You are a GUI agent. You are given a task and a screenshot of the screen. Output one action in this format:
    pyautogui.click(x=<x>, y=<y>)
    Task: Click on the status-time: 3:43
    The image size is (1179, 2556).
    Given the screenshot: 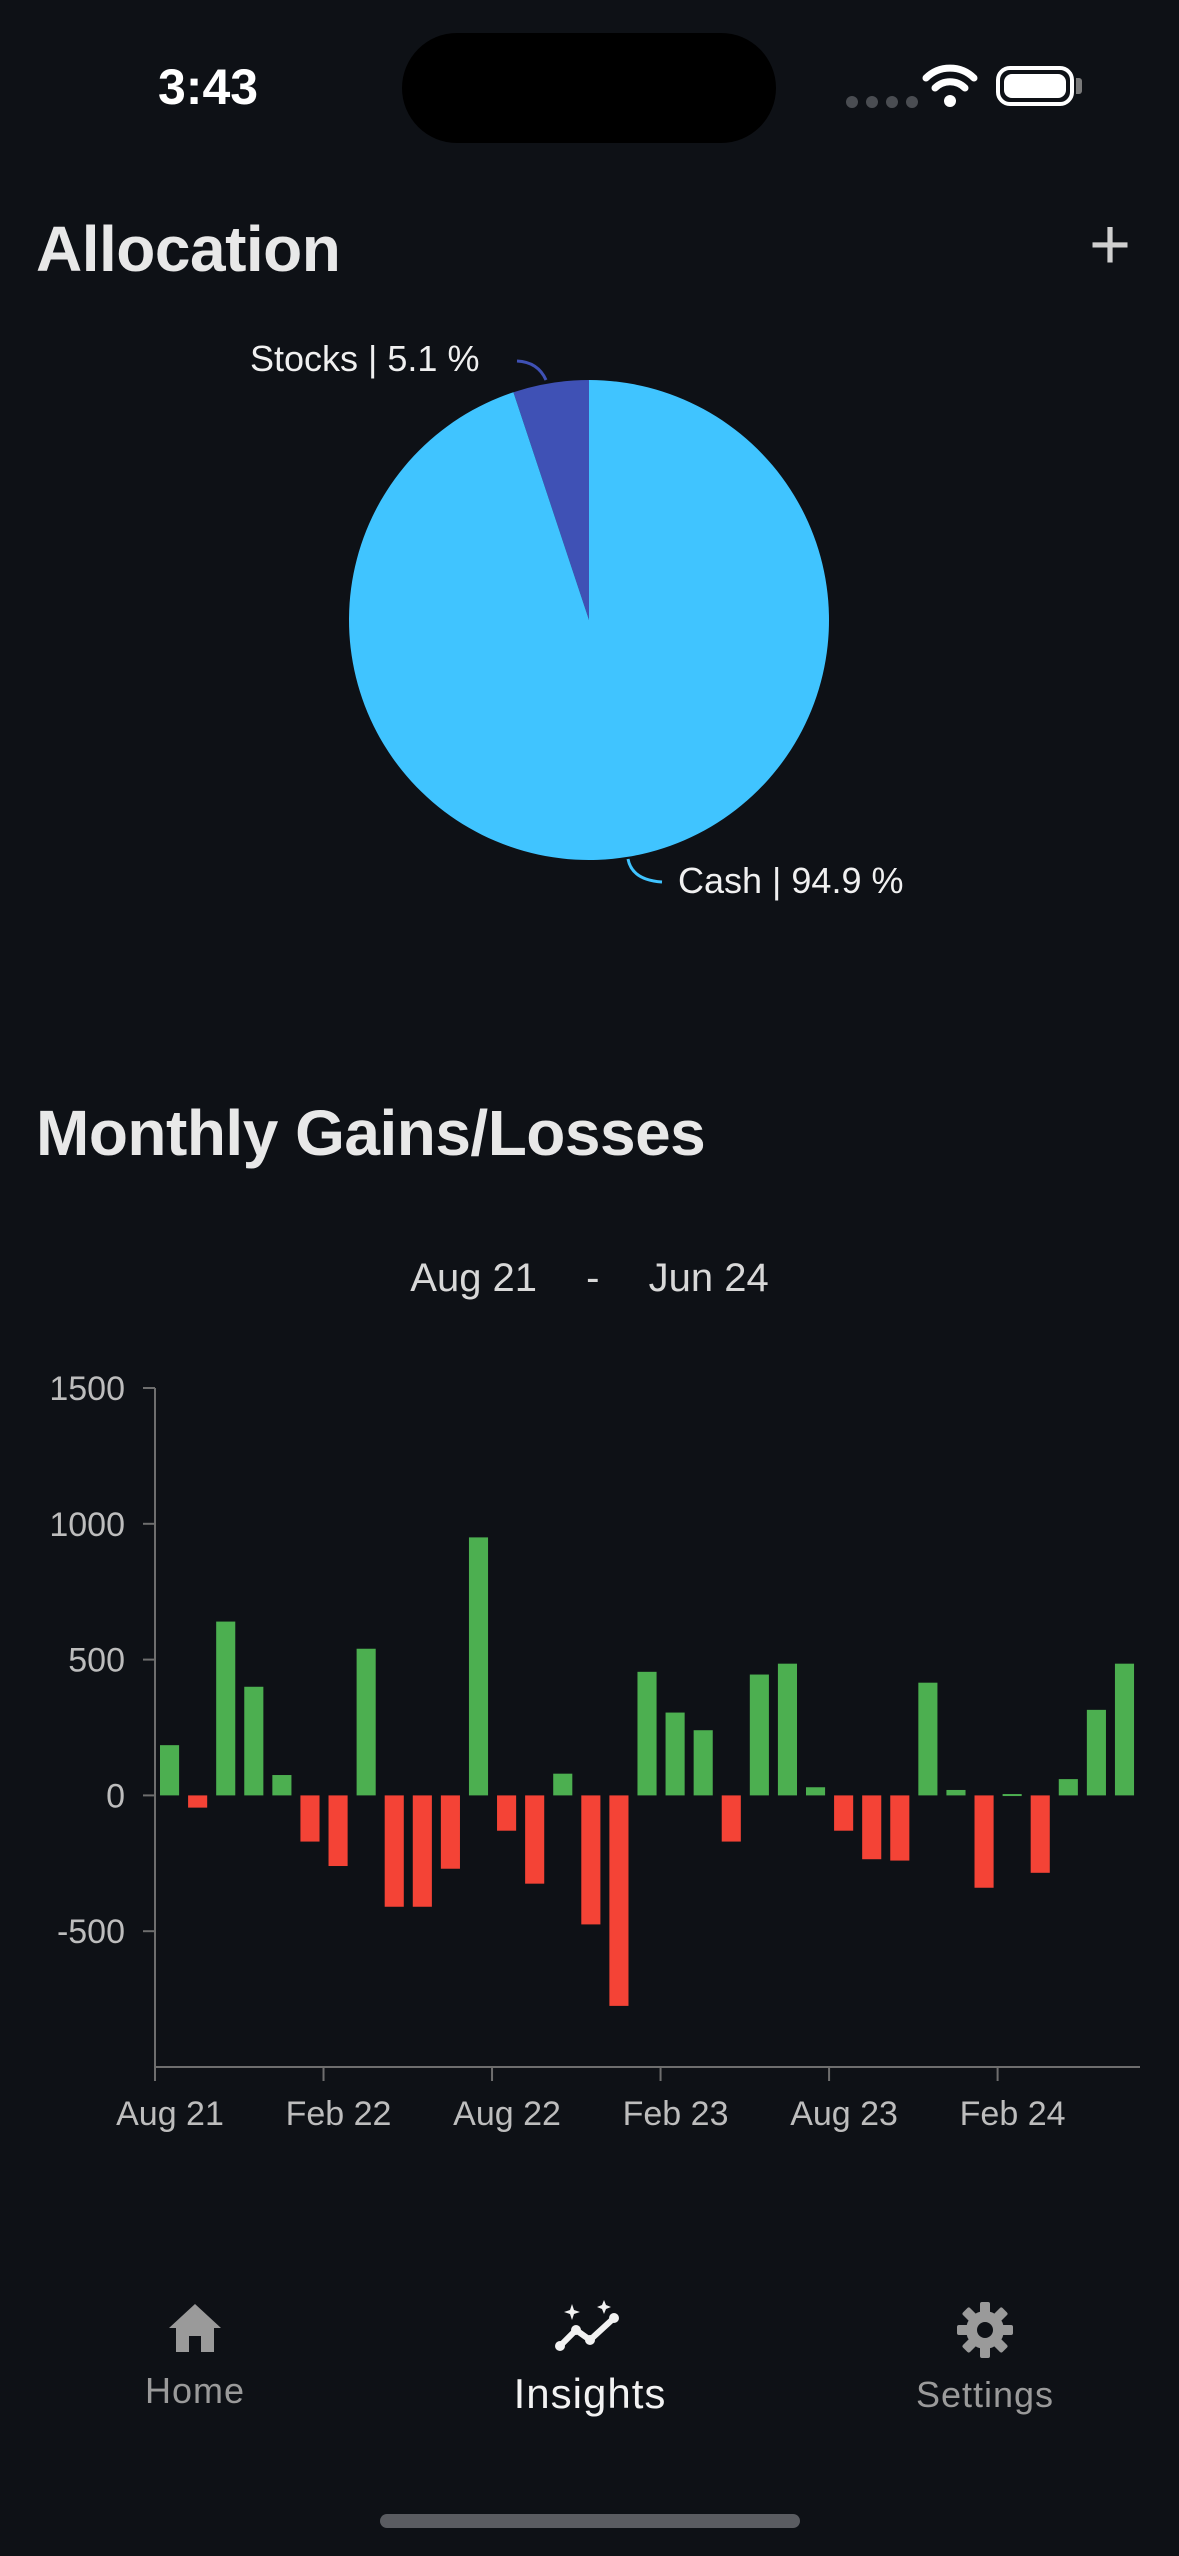 What is the action you would take?
    pyautogui.click(x=208, y=87)
    